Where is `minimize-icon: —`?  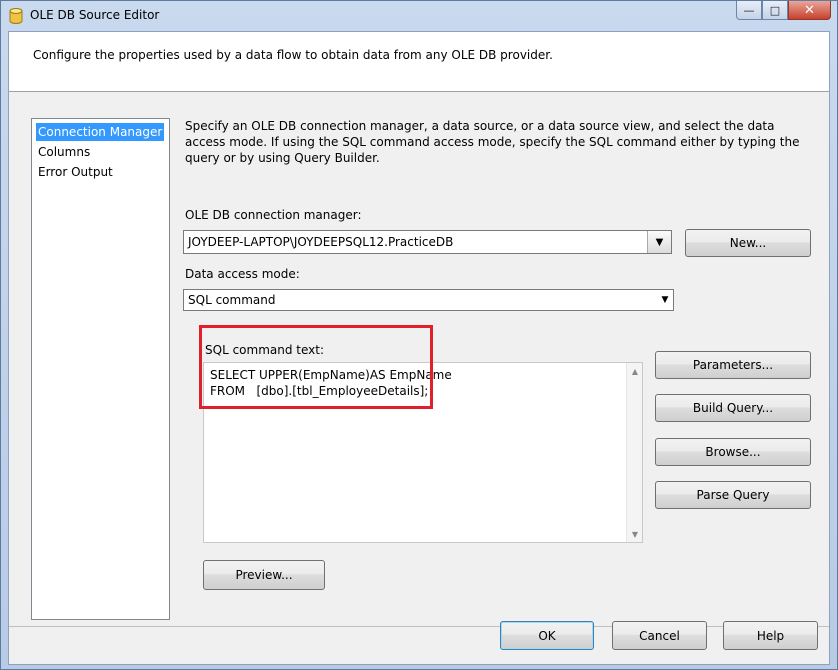 minimize-icon: — is located at coordinates (749, 10).